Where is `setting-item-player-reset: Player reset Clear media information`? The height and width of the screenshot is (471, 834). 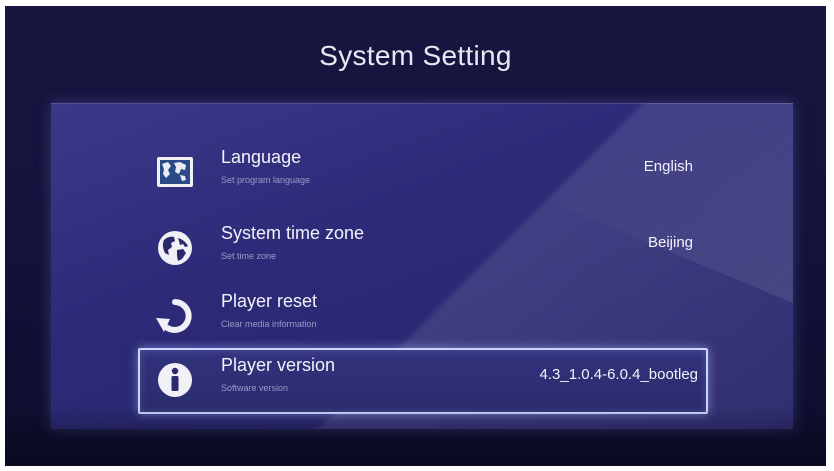 setting-item-player-reset: Player reset Clear media information is located at coordinates (421, 318).